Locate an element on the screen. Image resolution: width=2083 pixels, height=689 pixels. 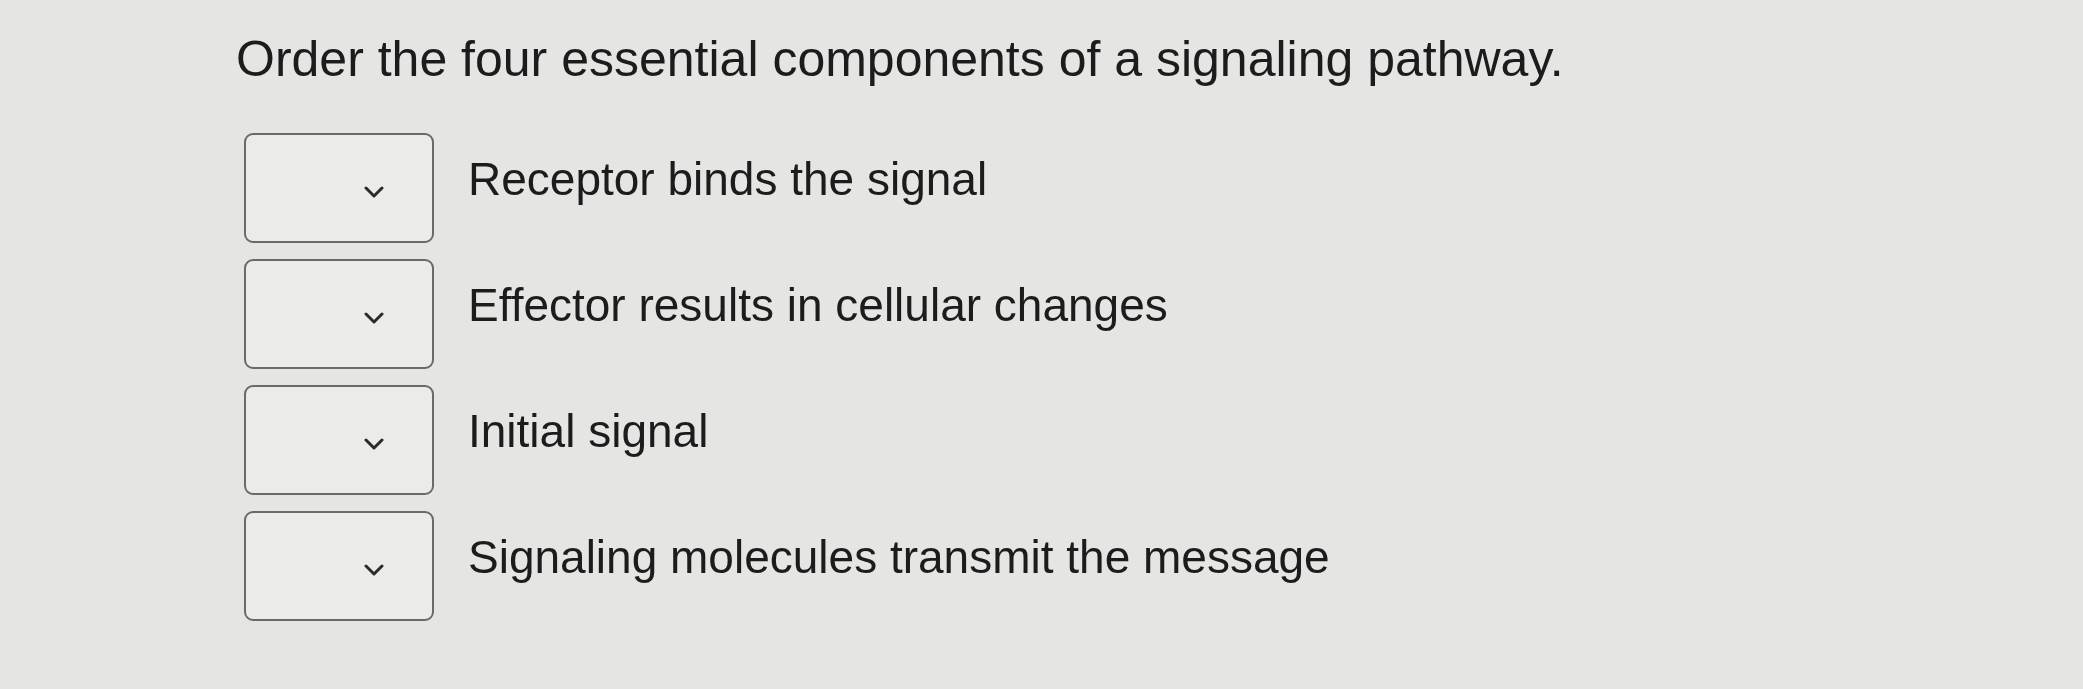
step-label: Initial signal is located at coordinates (588, 431).